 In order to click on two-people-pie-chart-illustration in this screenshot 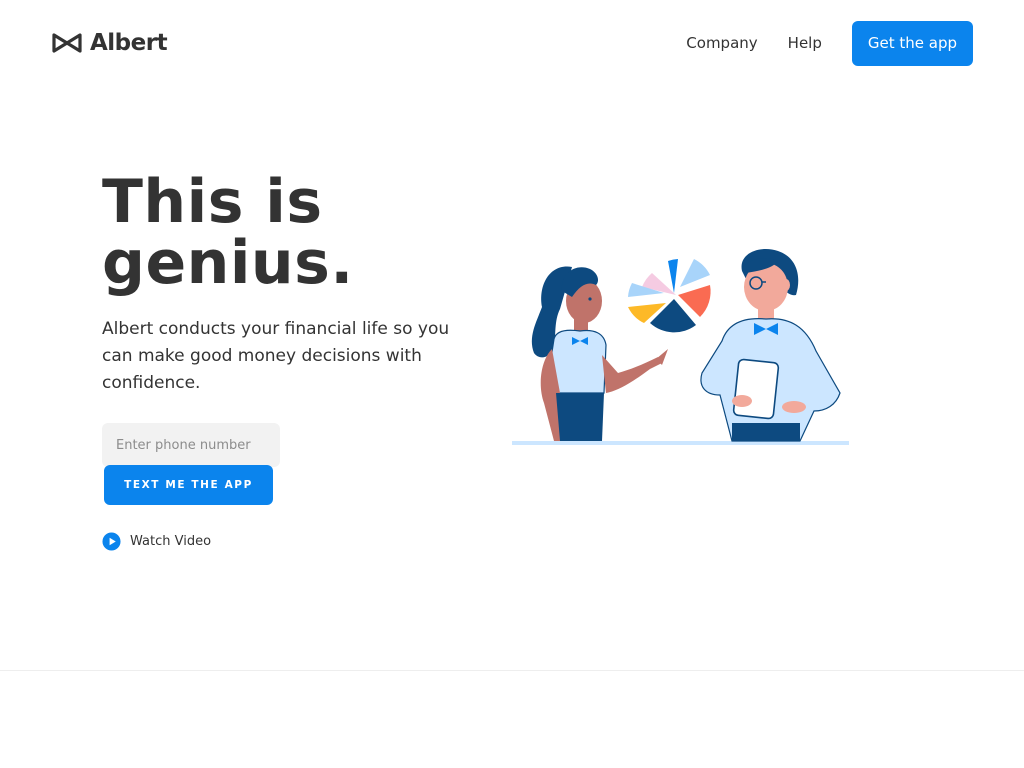, I will do `click(680, 347)`.